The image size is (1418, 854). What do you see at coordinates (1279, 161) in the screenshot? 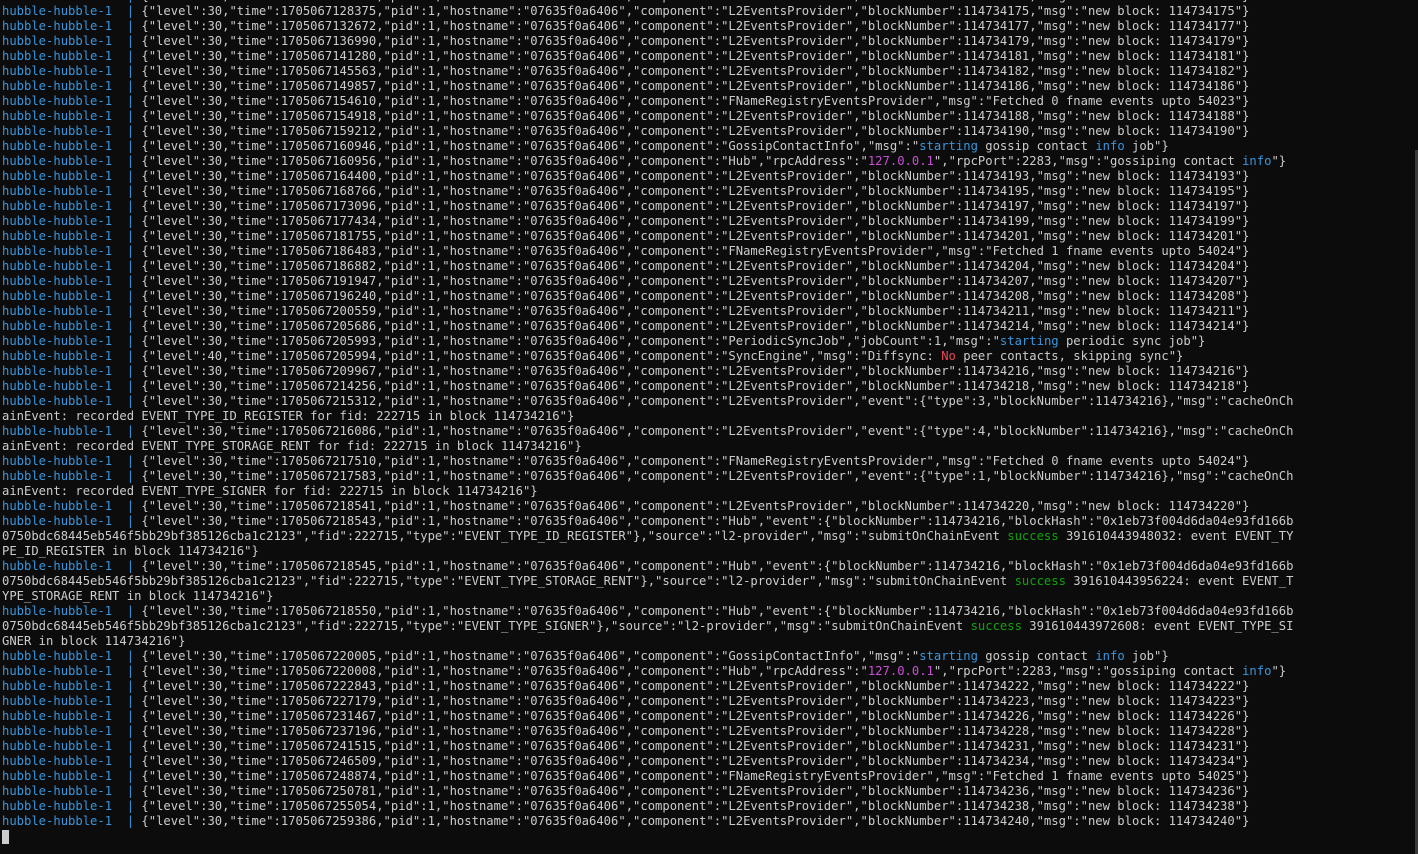
I see `log-text: "}` at bounding box center [1279, 161].